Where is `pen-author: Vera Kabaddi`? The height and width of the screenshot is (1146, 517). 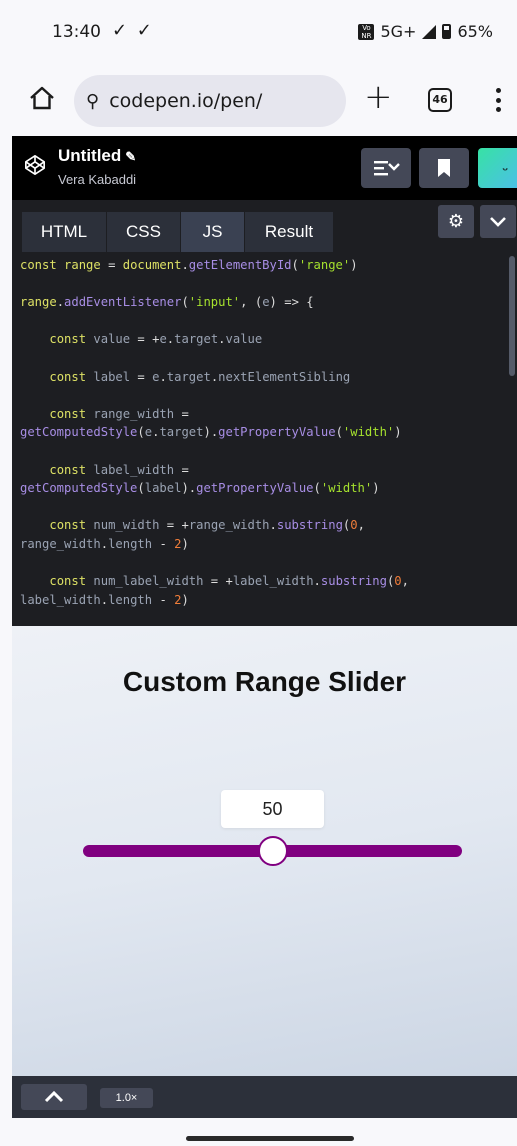
pen-author: Vera Kabaddi is located at coordinates (97, 179).